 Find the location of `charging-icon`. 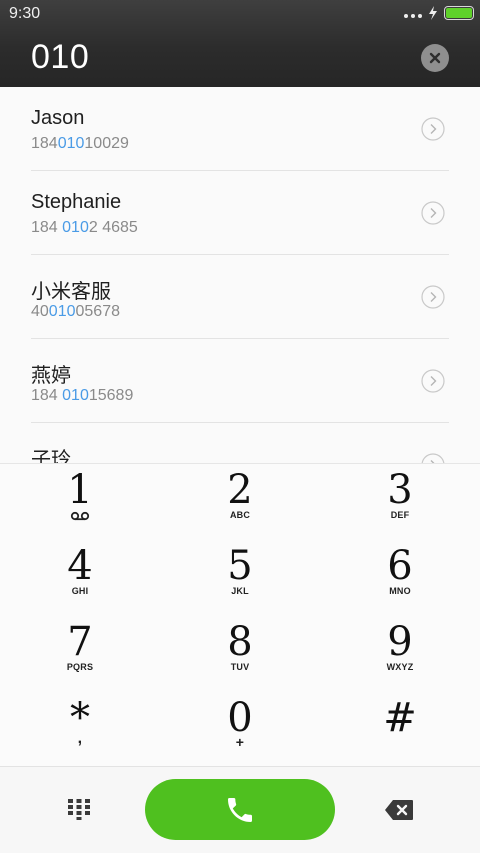

charging-icon is located at coordinates (433, 13).